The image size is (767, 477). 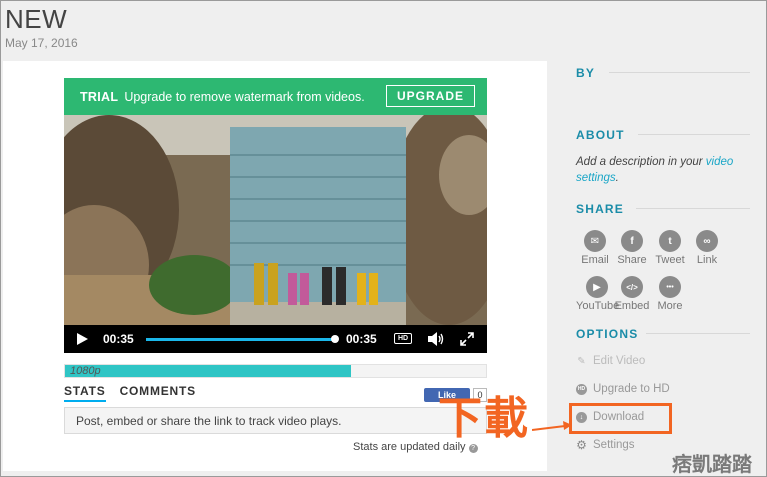 I want to click on fullscreen-icon, so click(x=467, y=339).